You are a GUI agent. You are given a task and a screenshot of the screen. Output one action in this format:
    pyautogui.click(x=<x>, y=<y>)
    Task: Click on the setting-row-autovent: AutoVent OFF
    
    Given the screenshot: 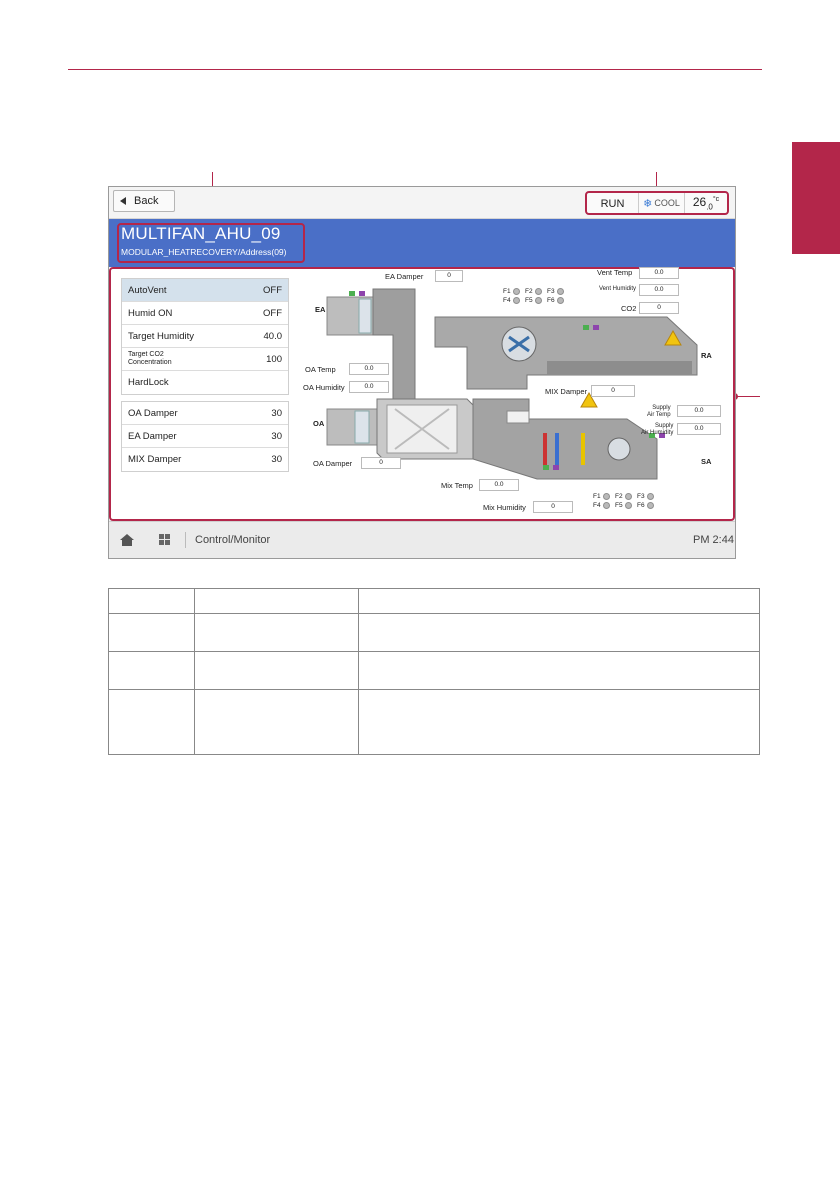 What is the action you would take?
    pyautogui.click(x=205, y=290)
    